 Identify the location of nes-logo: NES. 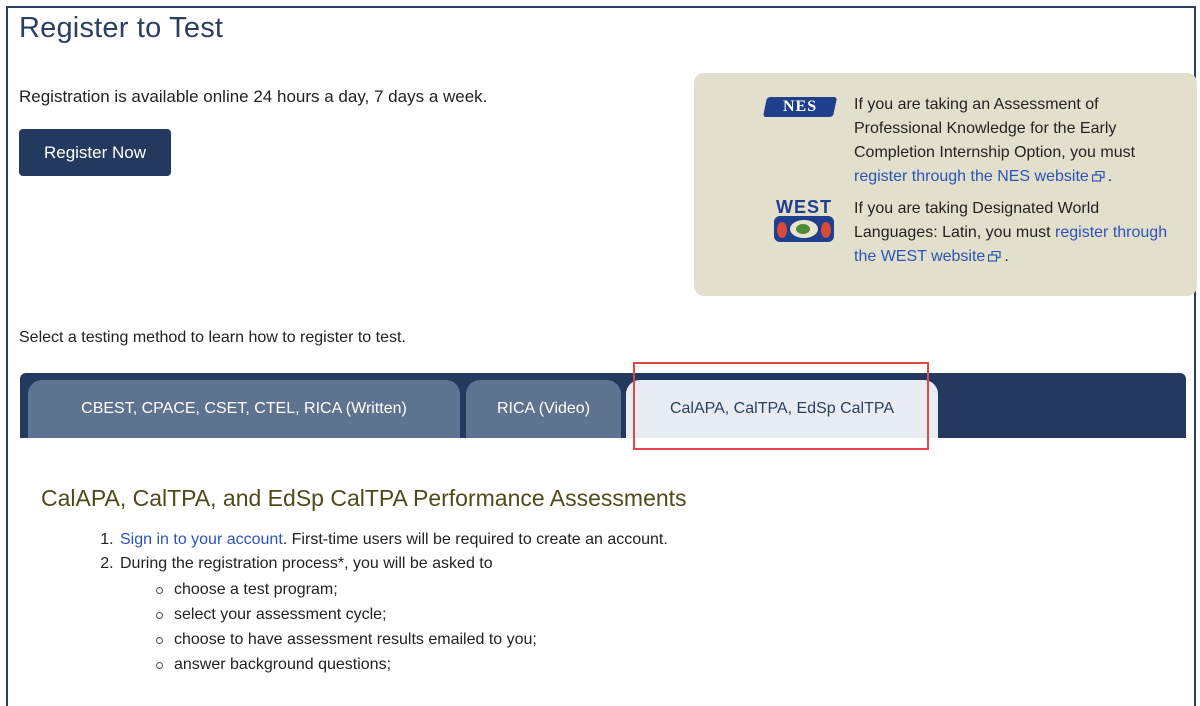
(800, 107).